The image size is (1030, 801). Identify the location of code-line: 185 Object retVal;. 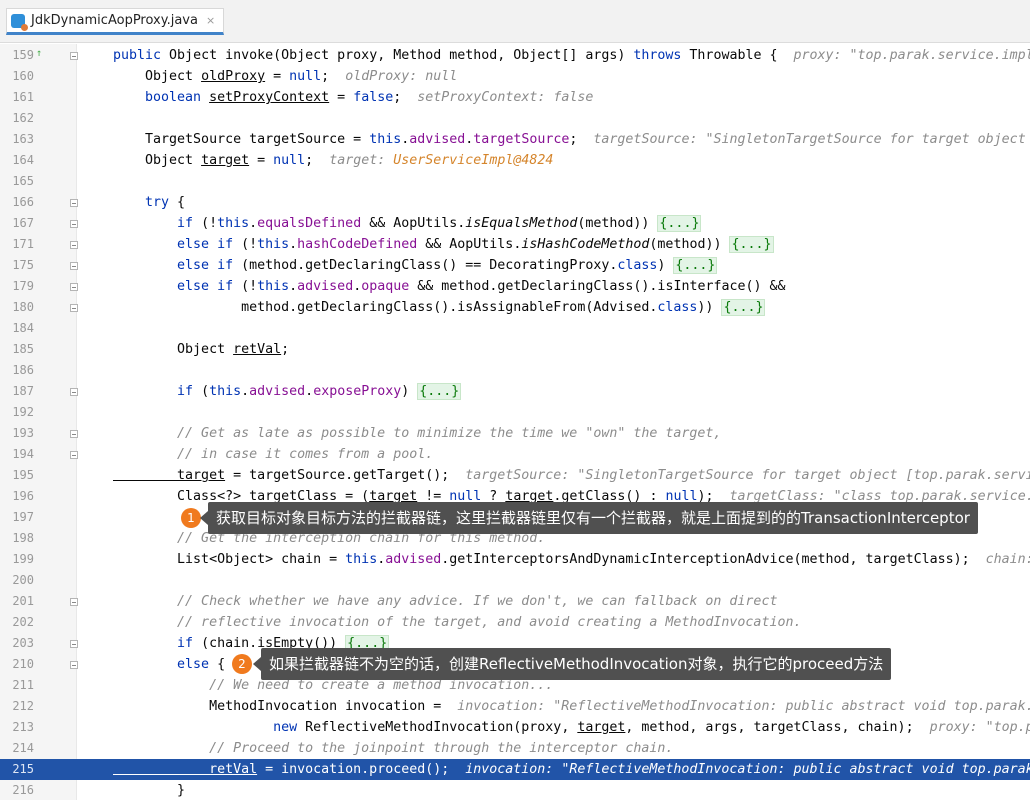
(515, 349).